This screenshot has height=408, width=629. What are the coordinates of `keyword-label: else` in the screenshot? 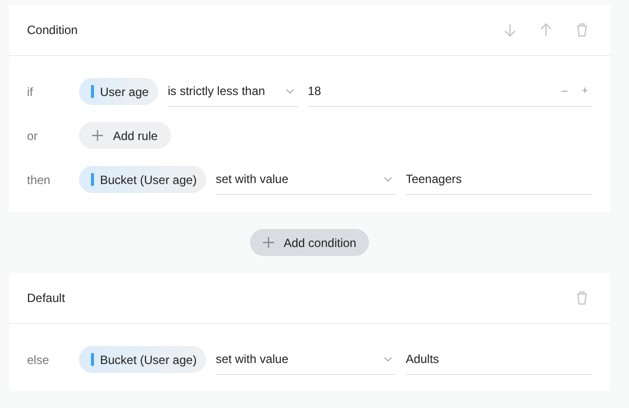 It's located at (38, 359).